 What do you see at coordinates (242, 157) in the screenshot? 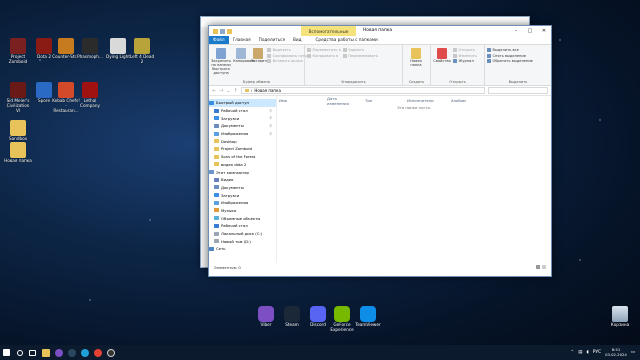
I see `nav-item: Sons of the Forest` at bounding box center [242, 157].